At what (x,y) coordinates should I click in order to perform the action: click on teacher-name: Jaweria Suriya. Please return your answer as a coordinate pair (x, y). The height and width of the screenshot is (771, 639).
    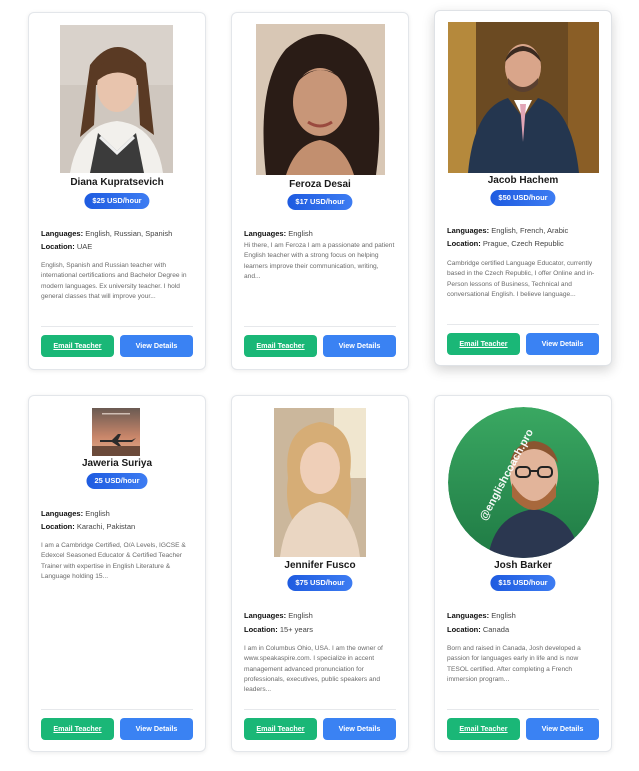
    Looking at the image, I should click on (117, 463).